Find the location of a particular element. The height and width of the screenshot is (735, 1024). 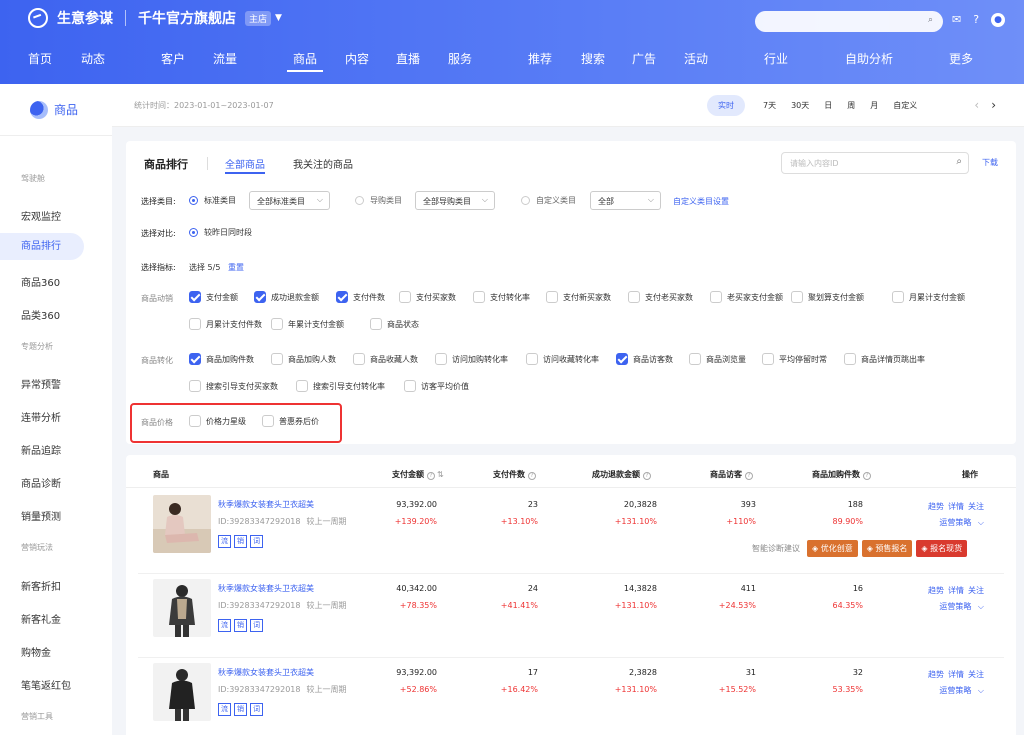

col-header-pay-amount: 支付金额? ⇅ is located at coordinates (418, 474).